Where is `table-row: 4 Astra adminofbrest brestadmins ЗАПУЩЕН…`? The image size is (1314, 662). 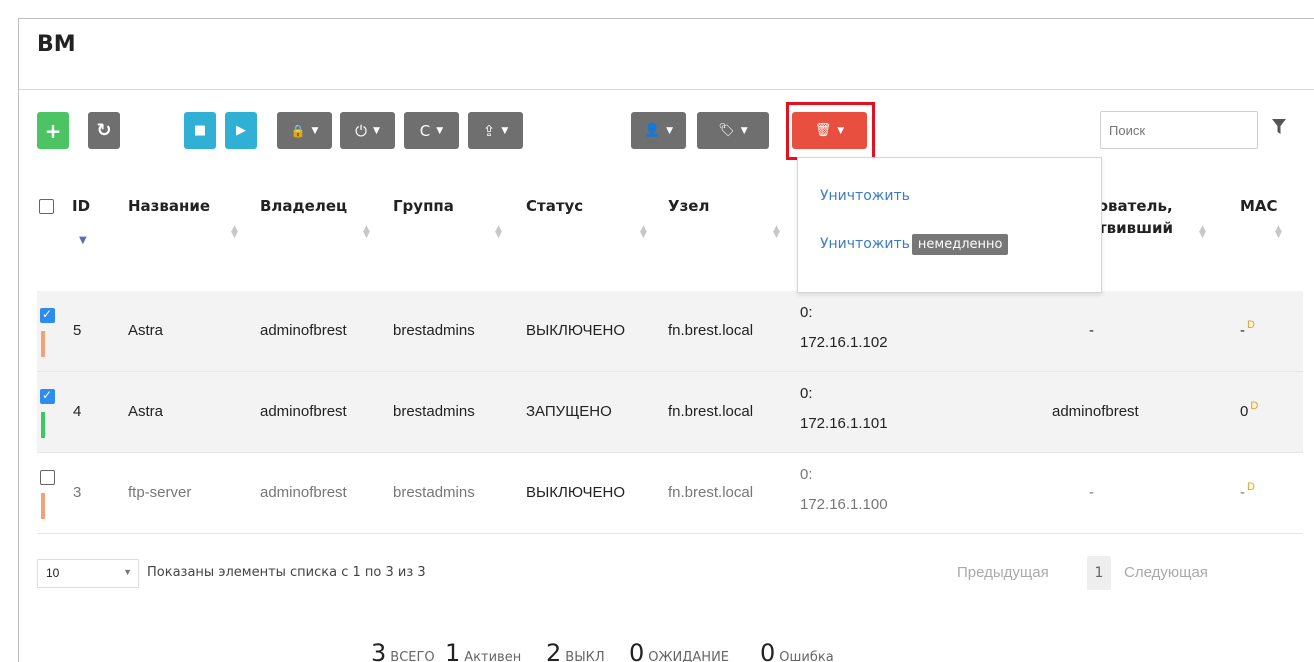
table-row: 4 Astra adminofbrest brestadmins ЗАПУЩЕН… is located at coordinates (670, 412).